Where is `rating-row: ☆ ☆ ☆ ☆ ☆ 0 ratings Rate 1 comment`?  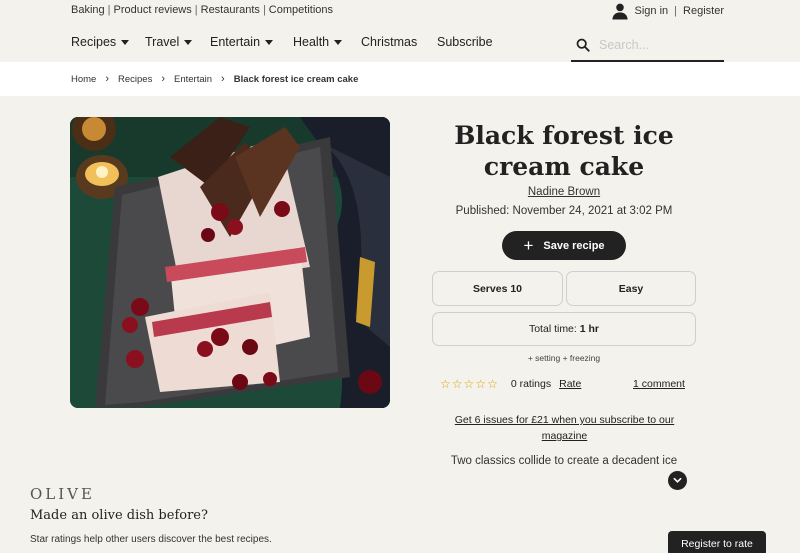 rating-row: ☆ ☆ ☆ ☆ ☆ 0 ratings Rate 1 comment is located at coordinates (570, 384).